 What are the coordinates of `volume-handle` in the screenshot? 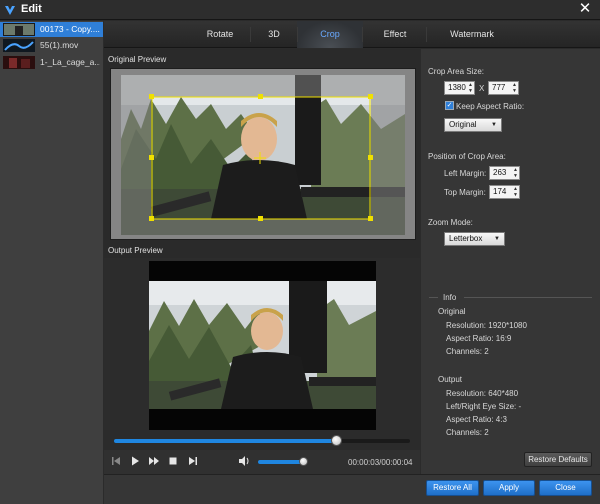 It's located at (303, 461).